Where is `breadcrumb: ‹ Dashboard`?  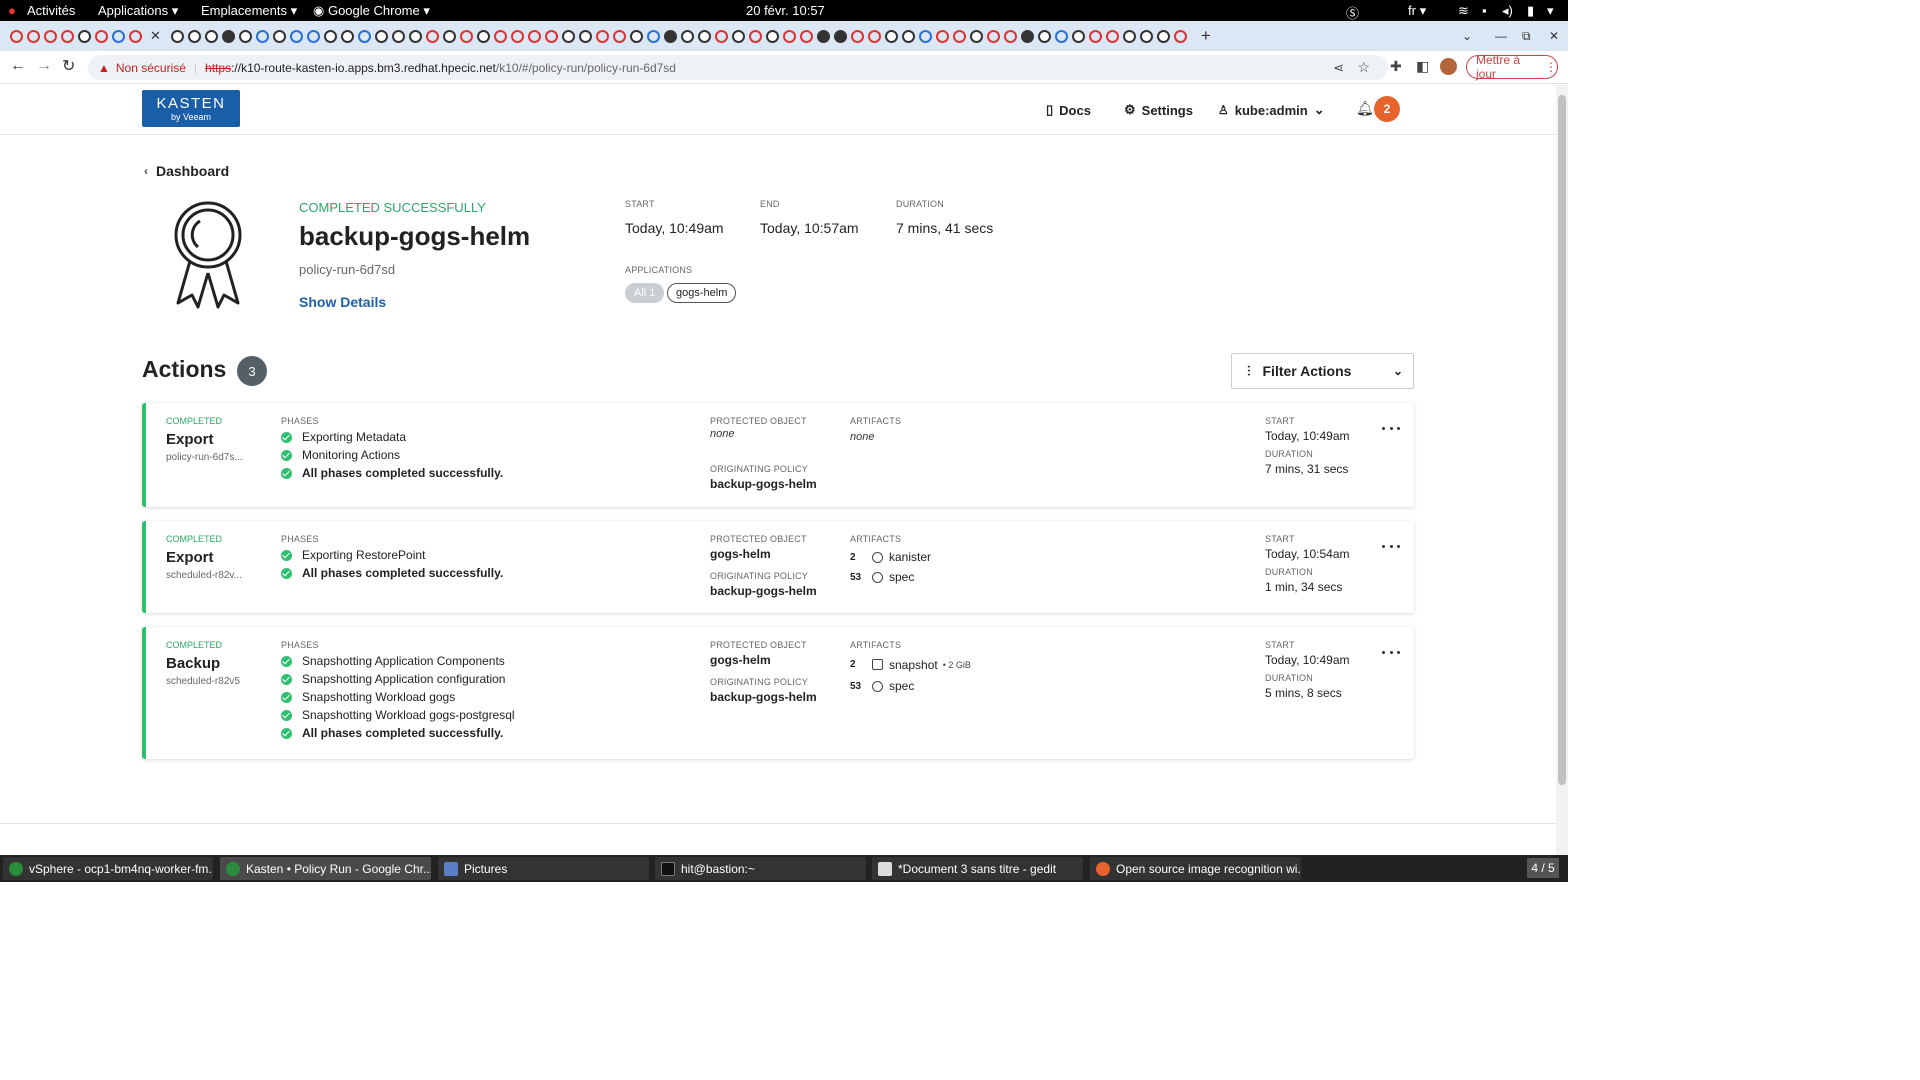 breadcrumb: ‹ Dashboard is located at coordinates (186, 171).